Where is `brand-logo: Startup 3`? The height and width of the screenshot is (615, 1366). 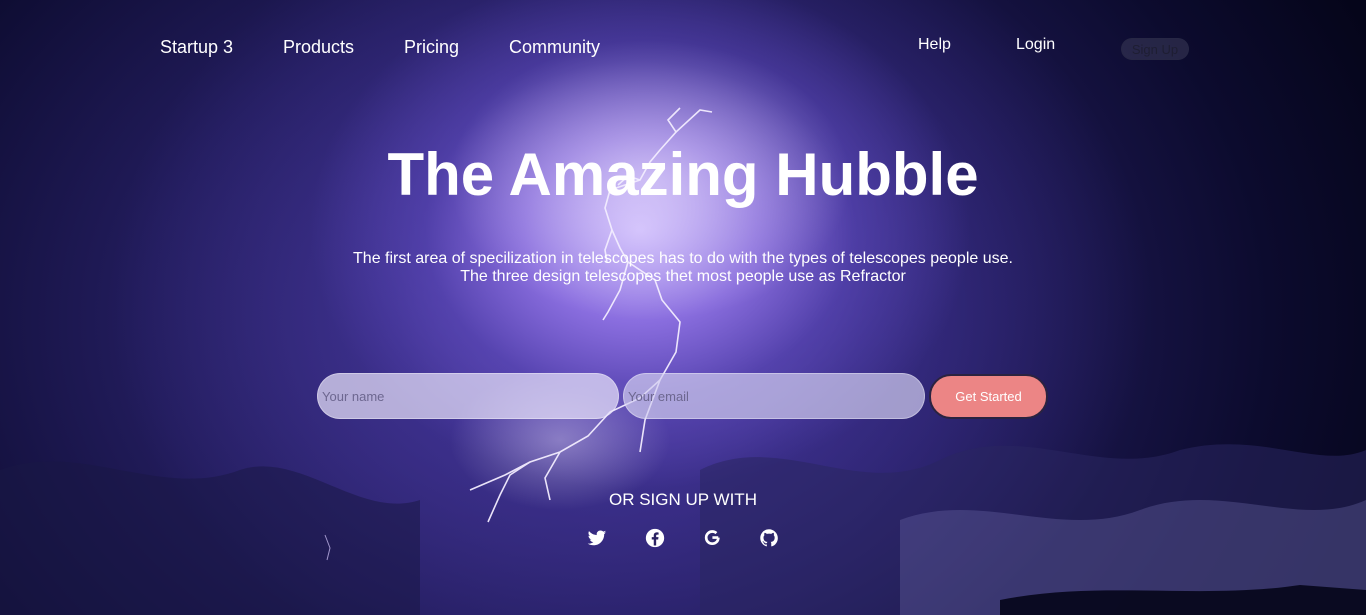
brand-logo: Startup 3 is located at coordinates (196, 47).